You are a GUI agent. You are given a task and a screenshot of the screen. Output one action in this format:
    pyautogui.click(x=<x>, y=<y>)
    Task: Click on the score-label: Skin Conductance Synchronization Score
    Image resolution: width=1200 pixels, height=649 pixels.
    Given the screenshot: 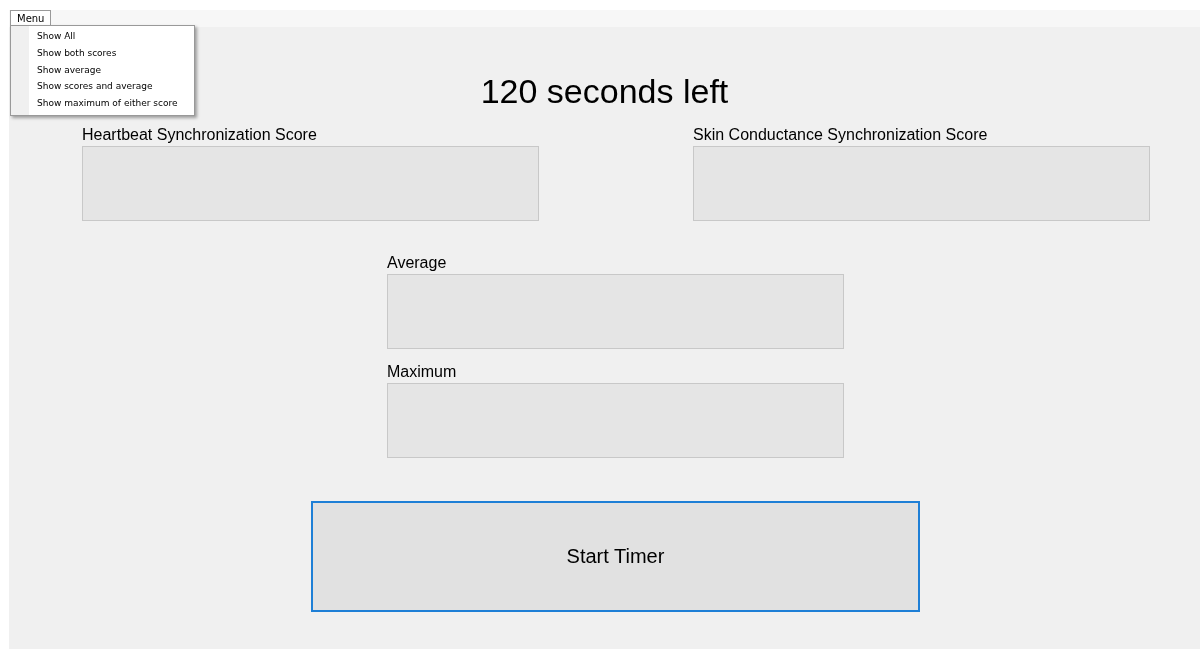 What is the action you would take?
    pyautogui.click(x=841, y=135)
    